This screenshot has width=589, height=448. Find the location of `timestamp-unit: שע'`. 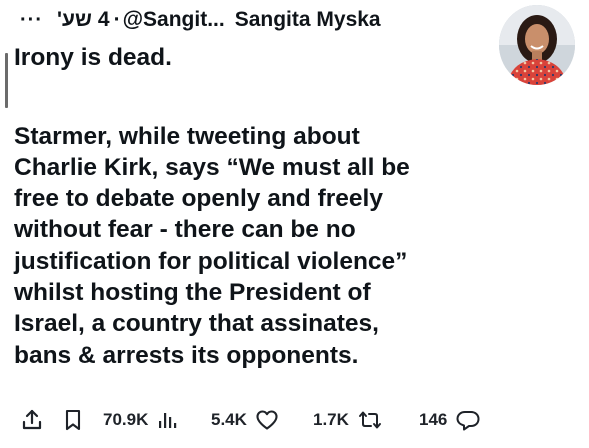

timestamp-unit: שע' is located at coordinates (74, 19).